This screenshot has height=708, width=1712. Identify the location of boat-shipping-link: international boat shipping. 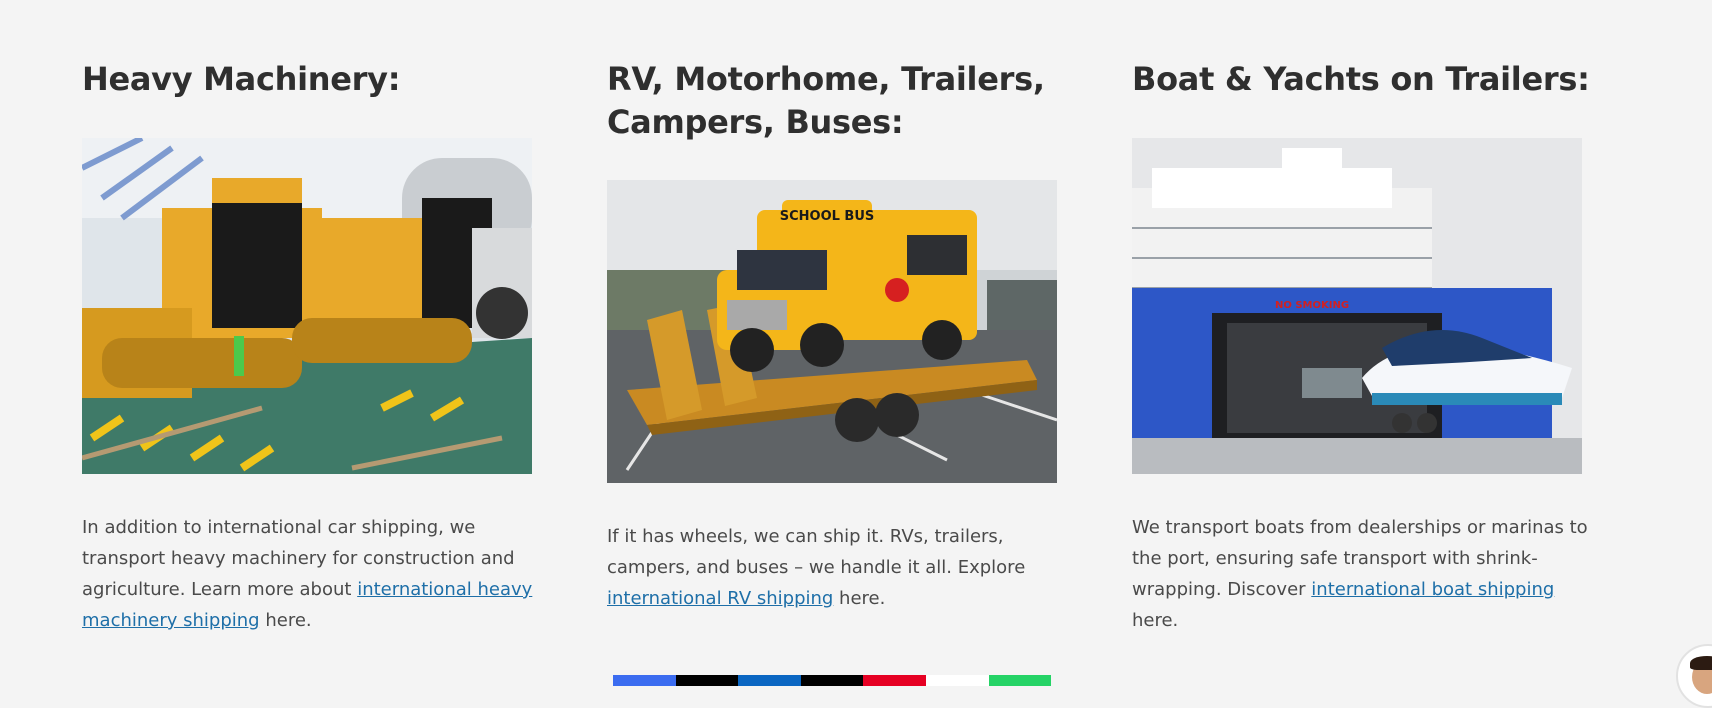
(1432, 589).